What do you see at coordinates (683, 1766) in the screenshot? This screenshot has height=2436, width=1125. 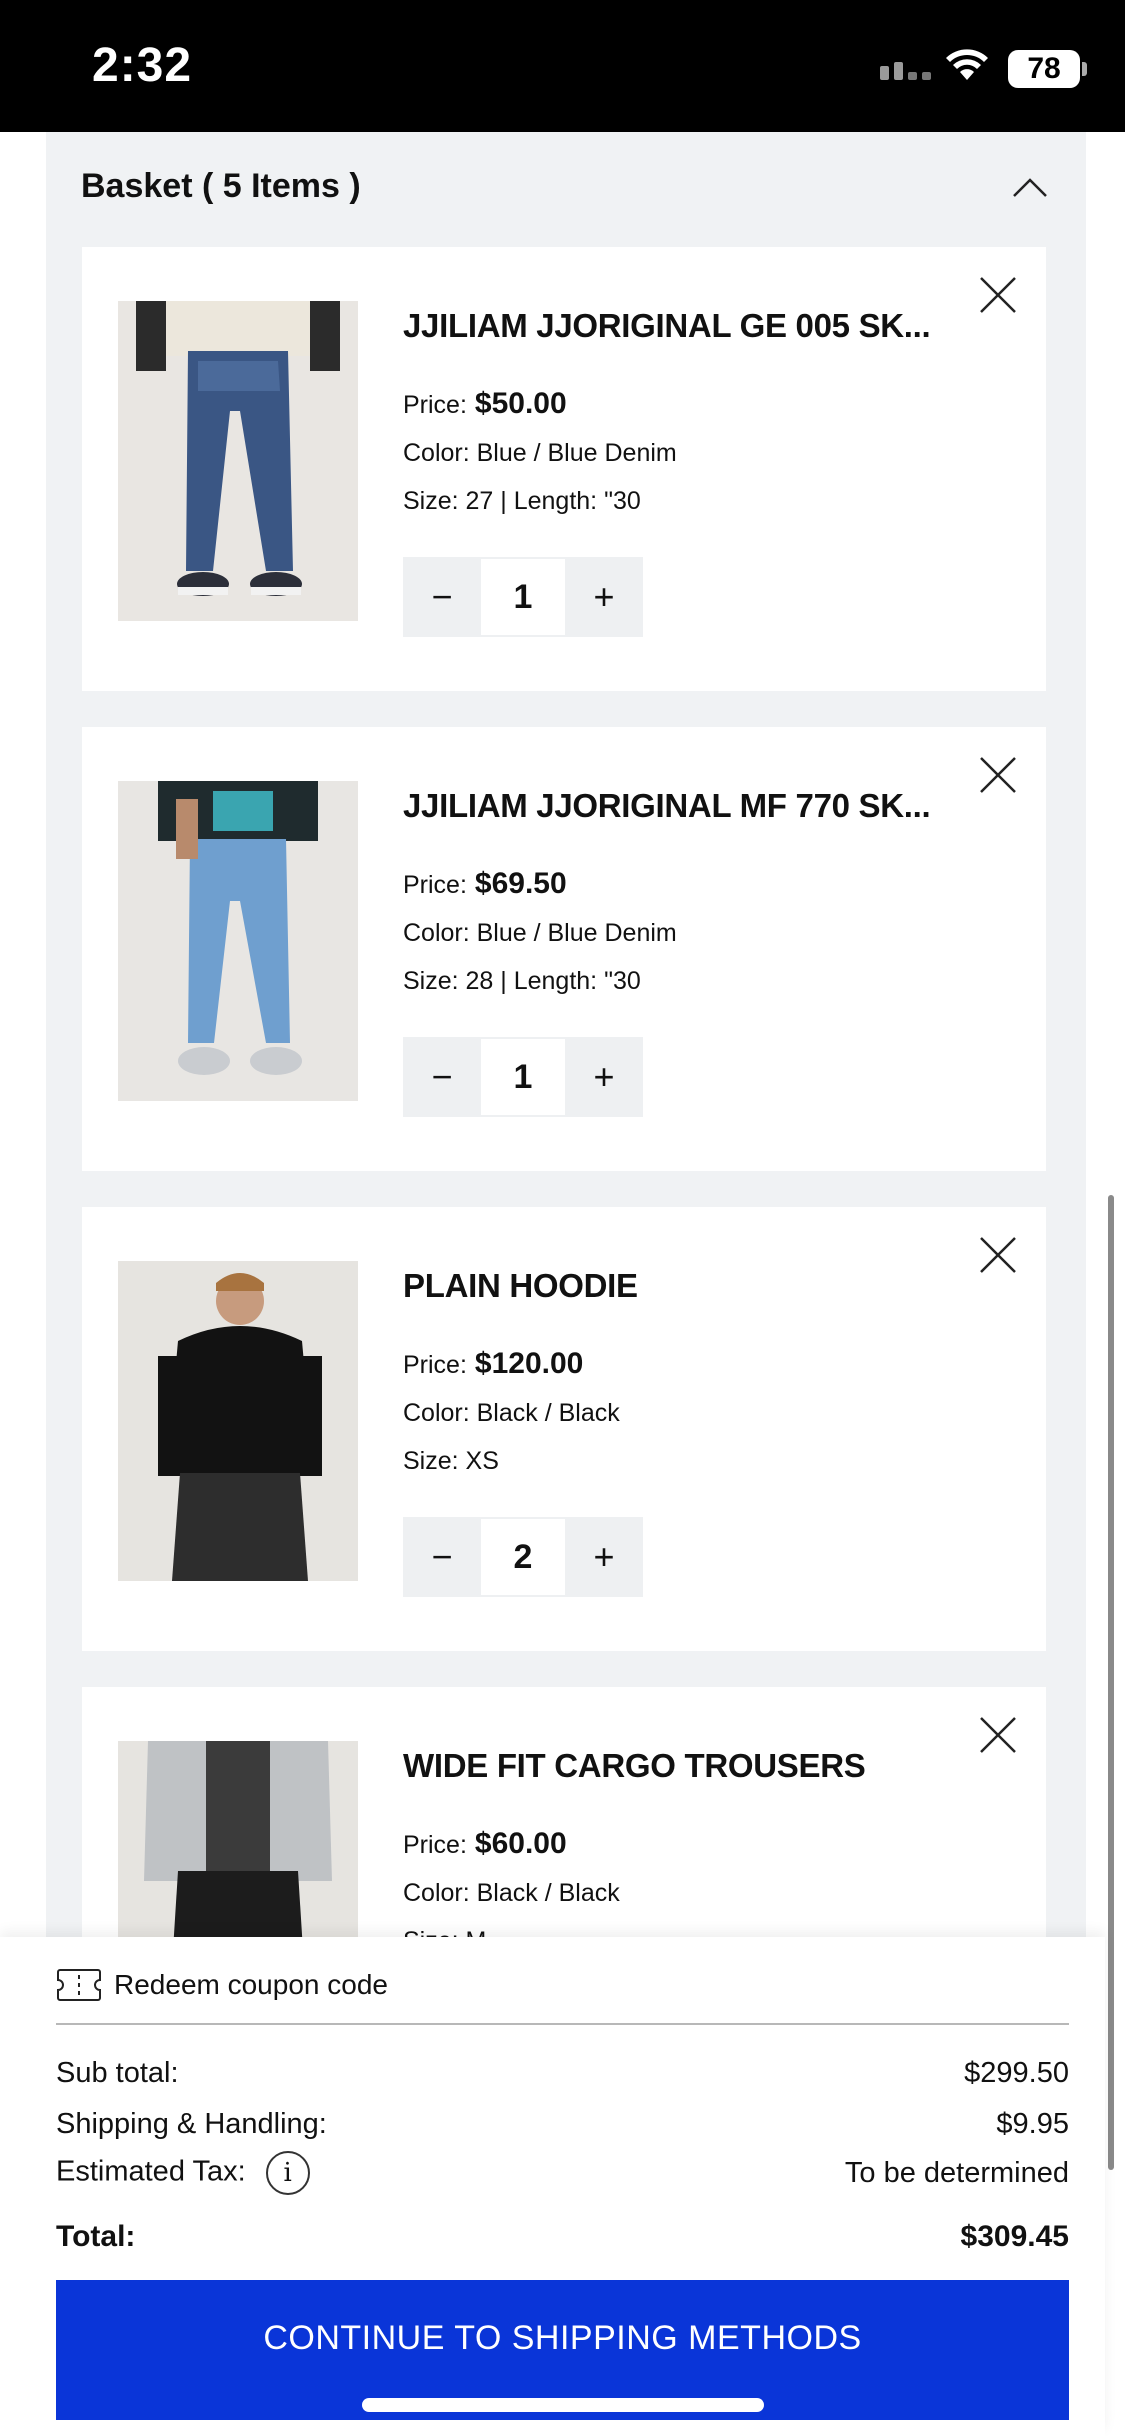 I see `product-name: WIDE FIT CARGO TROUSERS` at bounding box center [683, 1766].